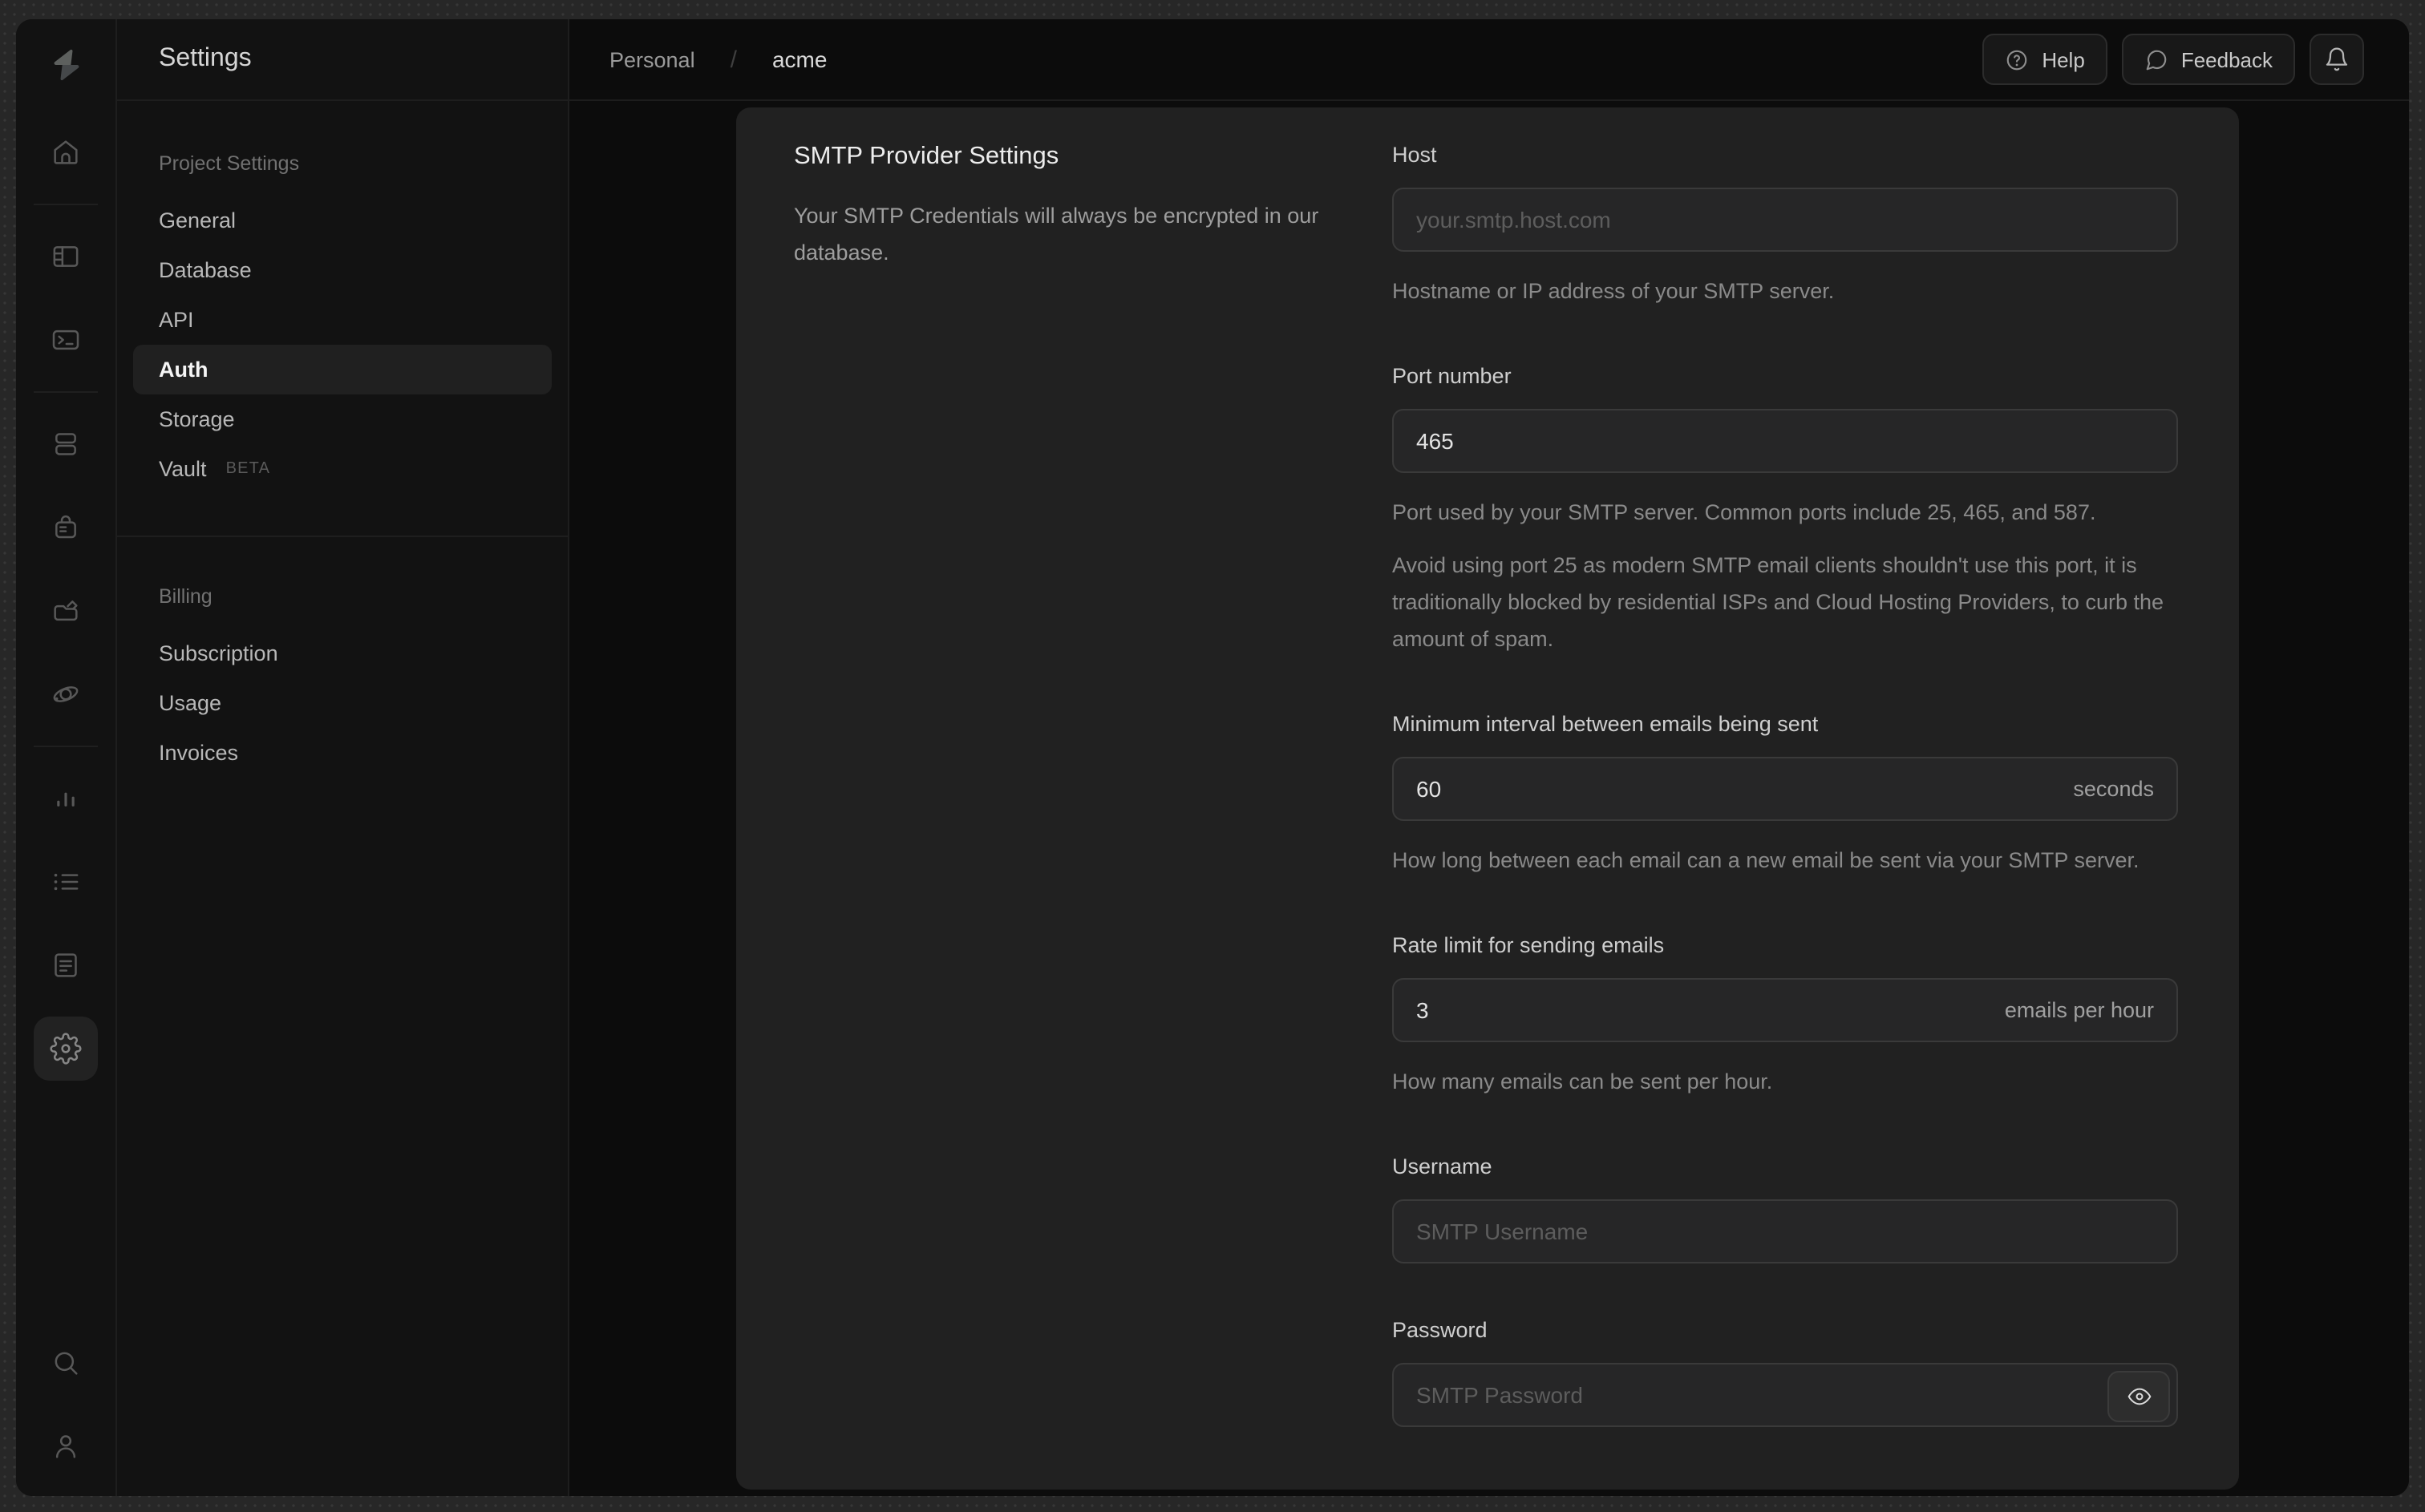 The width and height of the screenshot is (2425, 1512). I want to click on settings-button, so click(66, 1049).